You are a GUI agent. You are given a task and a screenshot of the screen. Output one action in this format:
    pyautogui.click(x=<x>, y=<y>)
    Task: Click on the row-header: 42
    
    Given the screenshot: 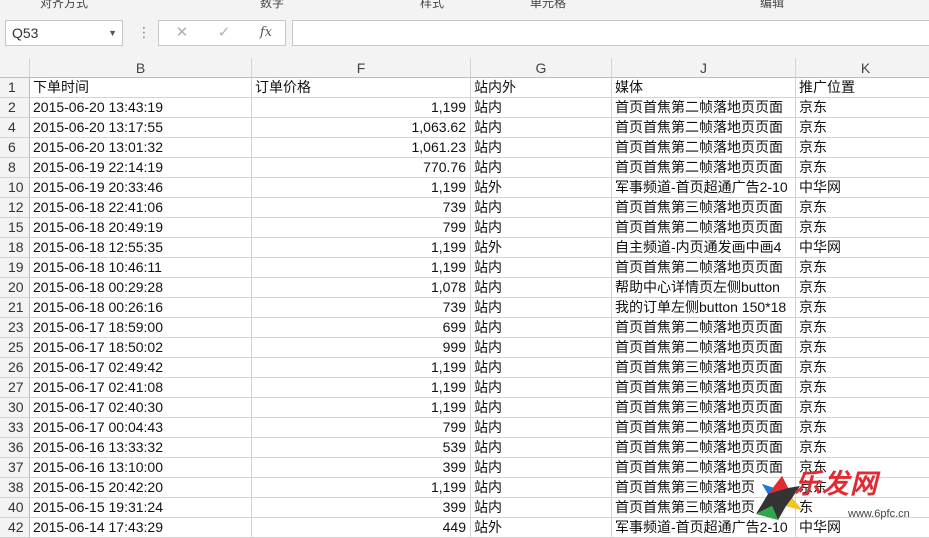 What is the action you would take?
    pyautogui.click(x=15, y=528)
    